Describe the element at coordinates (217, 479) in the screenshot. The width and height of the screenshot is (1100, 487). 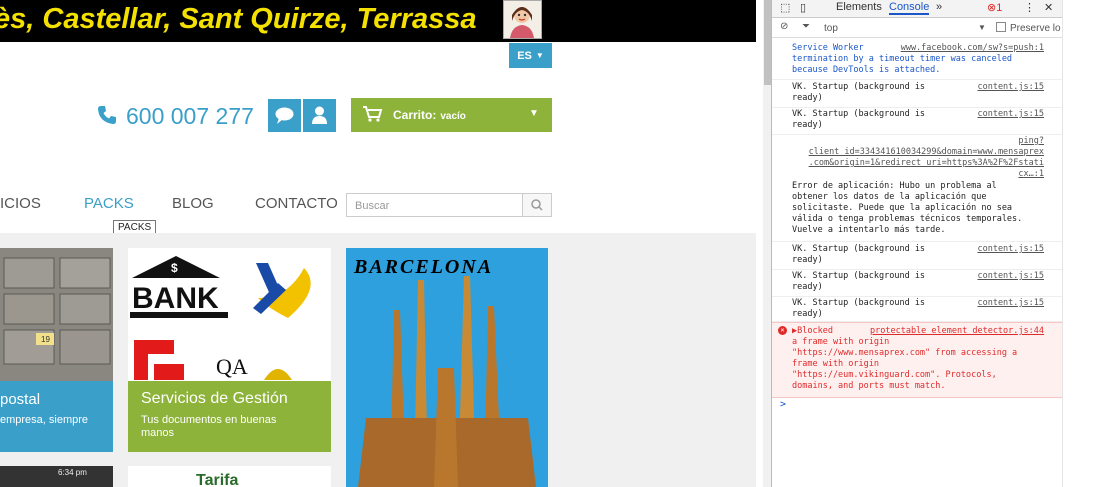
I see `card-tarifa-text: Tarifa` at that location.